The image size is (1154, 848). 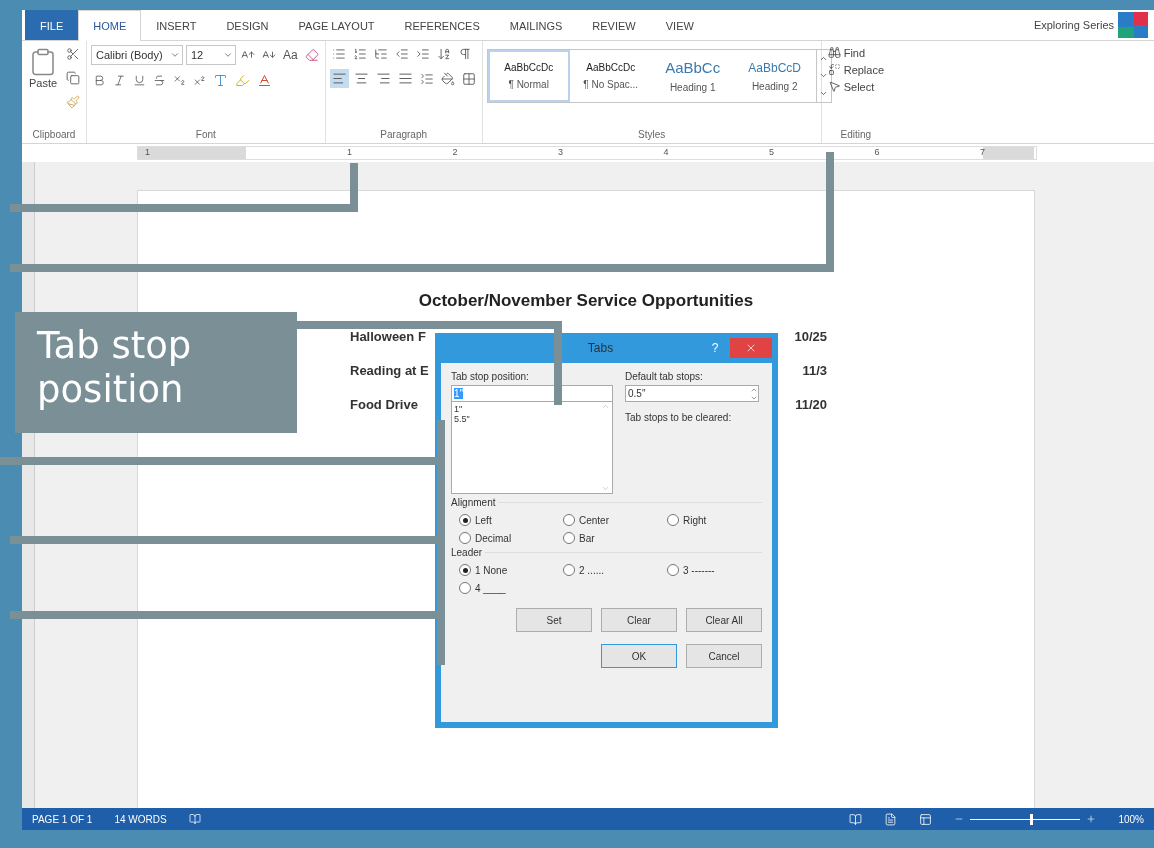 I want to click on proofing-icon, so click(x=194, y=819).